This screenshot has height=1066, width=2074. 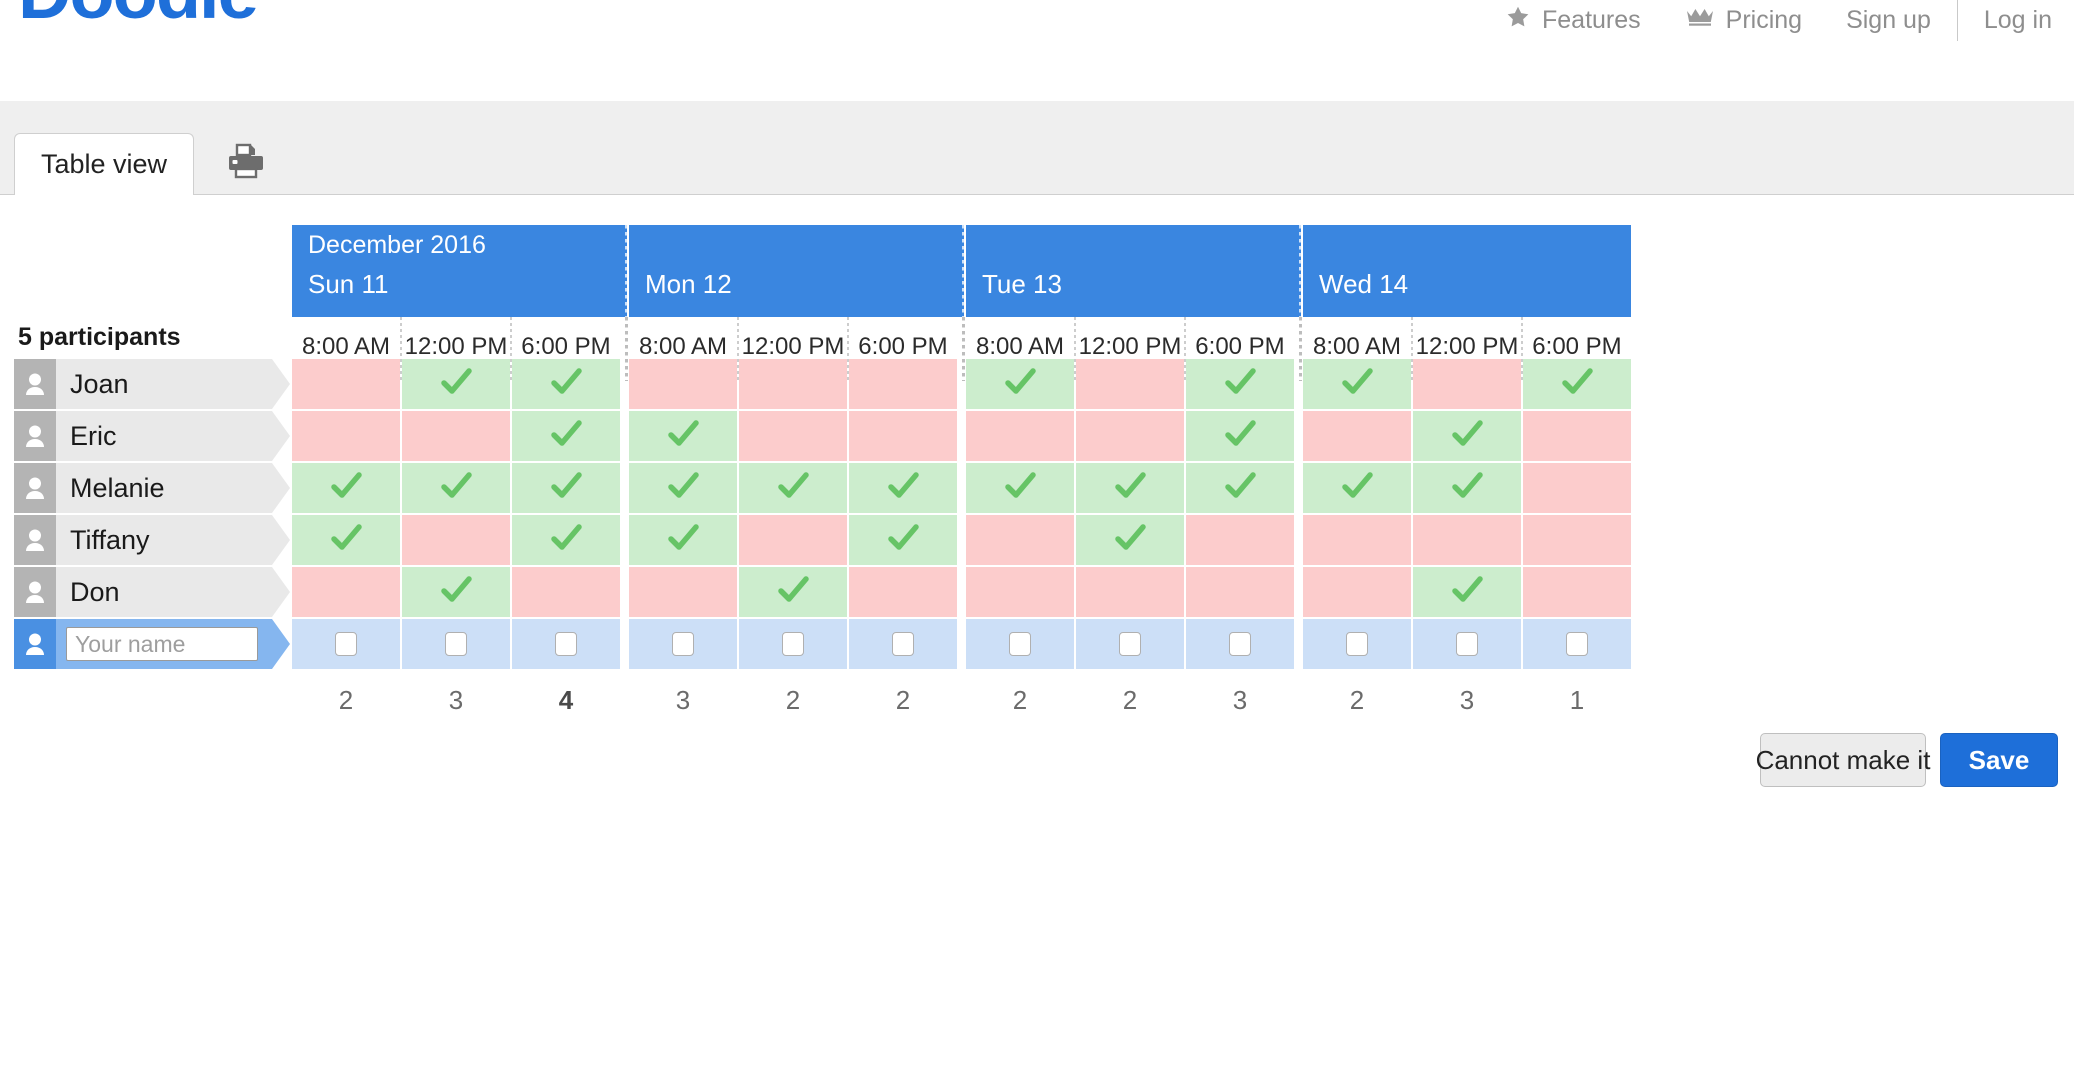 I want to click on participant-row: Melanie, so click(x=152, y=488).